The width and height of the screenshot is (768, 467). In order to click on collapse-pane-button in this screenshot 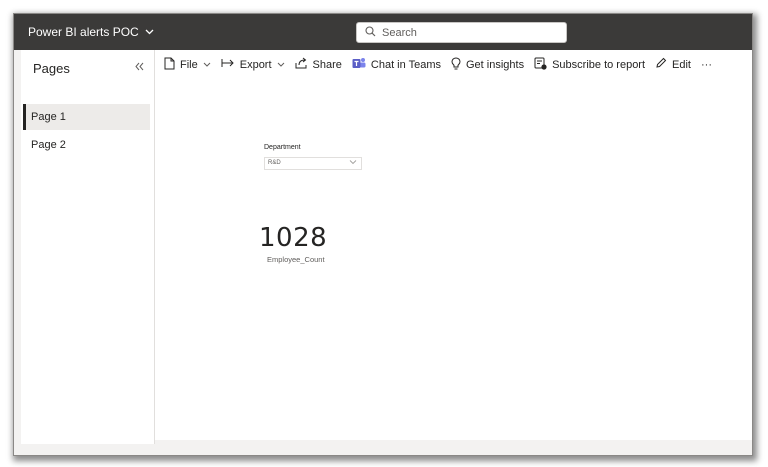, I will do `click(139, 67)`.